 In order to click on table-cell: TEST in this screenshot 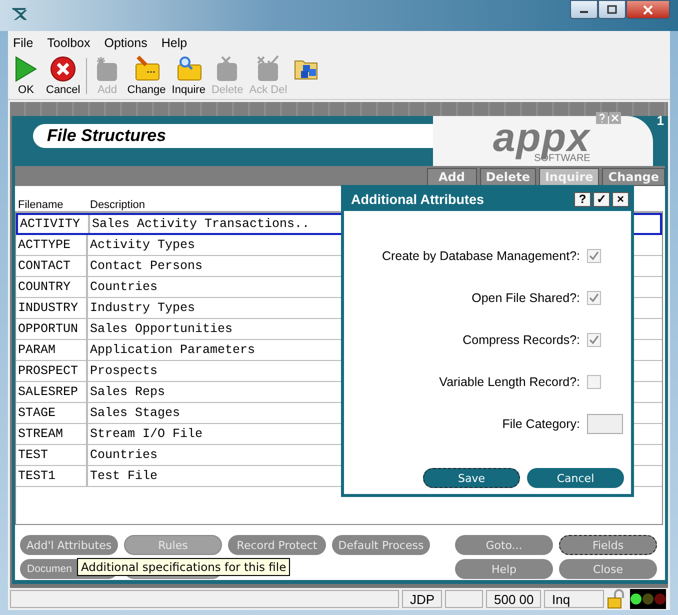, I will do `click(52, 455)`.